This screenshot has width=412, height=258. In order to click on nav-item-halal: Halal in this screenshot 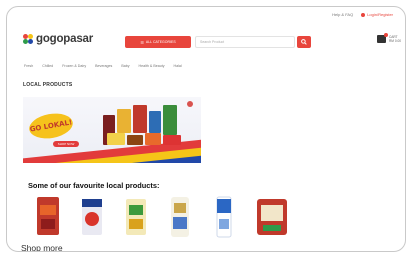, I will do `click(178, 66)`.